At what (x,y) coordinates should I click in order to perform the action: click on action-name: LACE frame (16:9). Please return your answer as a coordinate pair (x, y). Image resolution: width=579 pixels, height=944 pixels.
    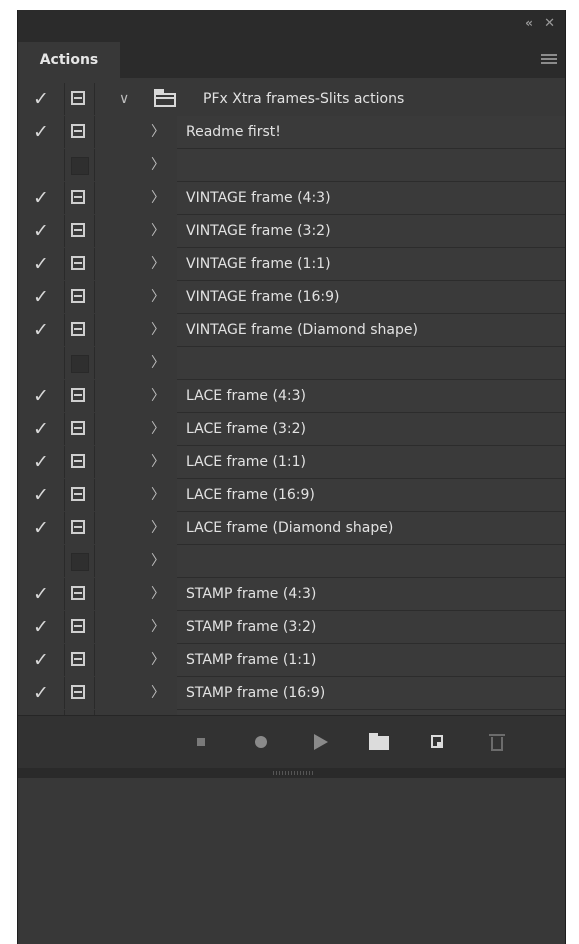
    Looking at the image, I should click on (250, 495).